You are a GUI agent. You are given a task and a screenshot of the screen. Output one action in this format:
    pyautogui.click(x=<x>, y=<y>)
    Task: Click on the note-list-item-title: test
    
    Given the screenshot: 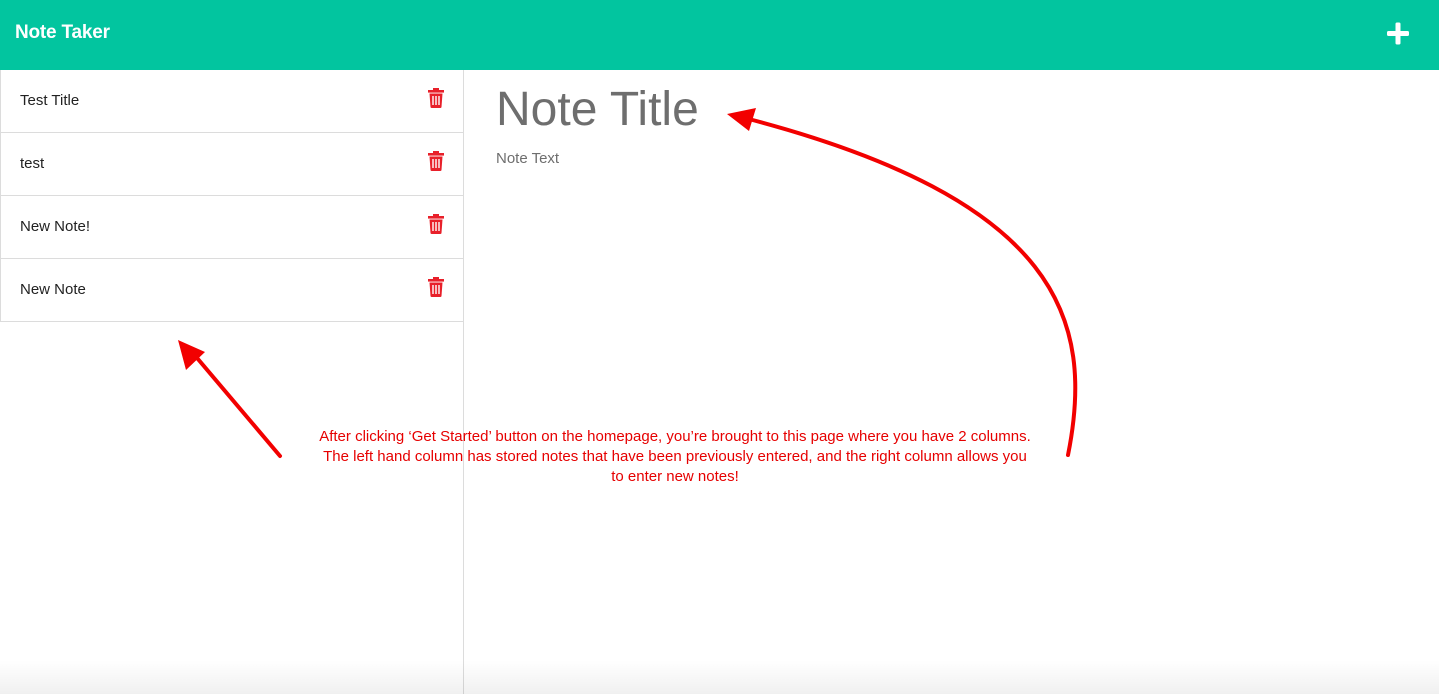 What is the action you would take?
    pyautogui.click(x=32, y=163)
    